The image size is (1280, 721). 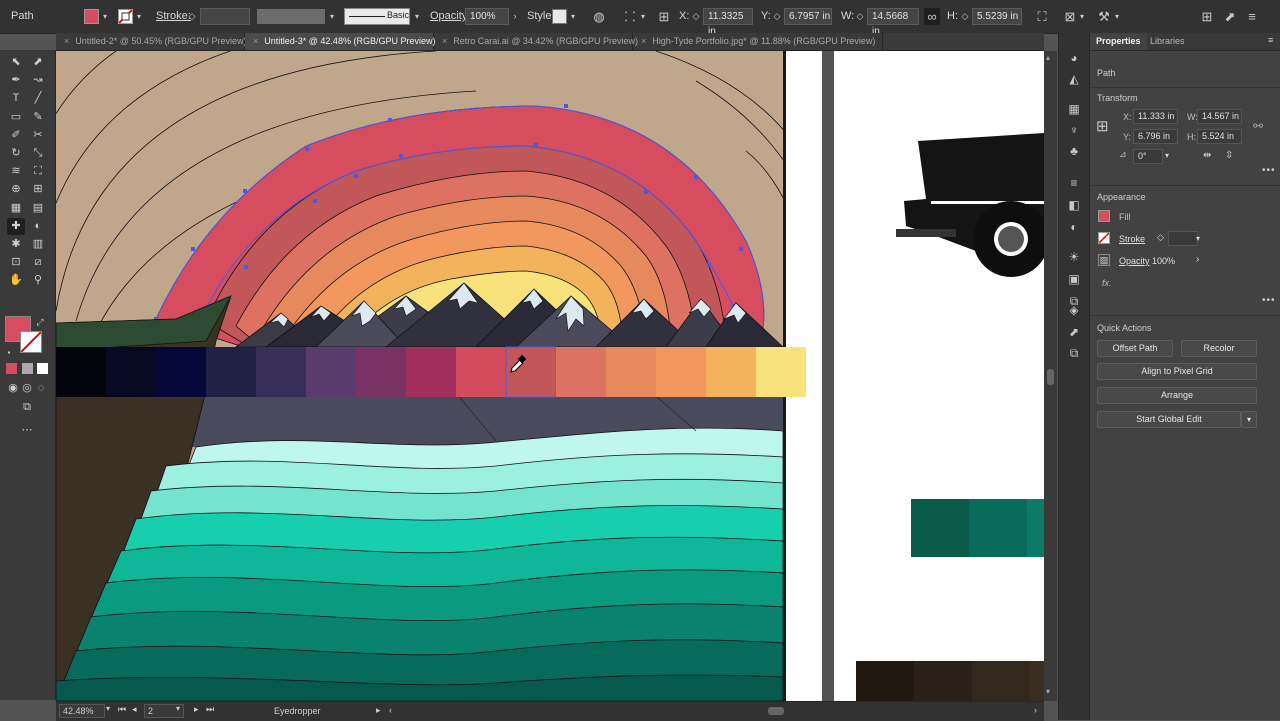 I want to click on graphic-styles-icon: ▣, so click(x=1074, y=279).